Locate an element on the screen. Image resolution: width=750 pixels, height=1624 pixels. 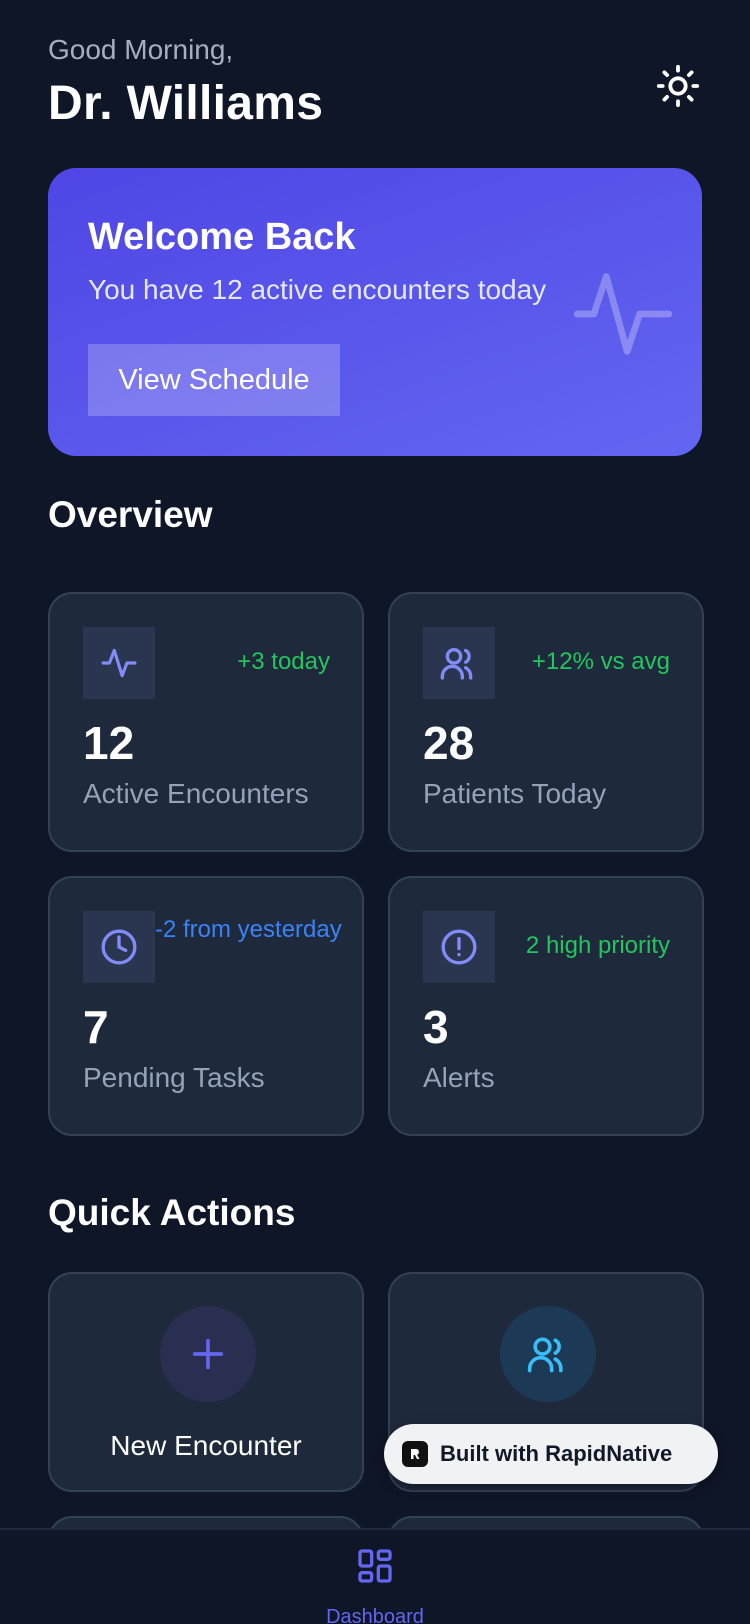
stat-label: Active Encounters is located at coordinates (196, 793).